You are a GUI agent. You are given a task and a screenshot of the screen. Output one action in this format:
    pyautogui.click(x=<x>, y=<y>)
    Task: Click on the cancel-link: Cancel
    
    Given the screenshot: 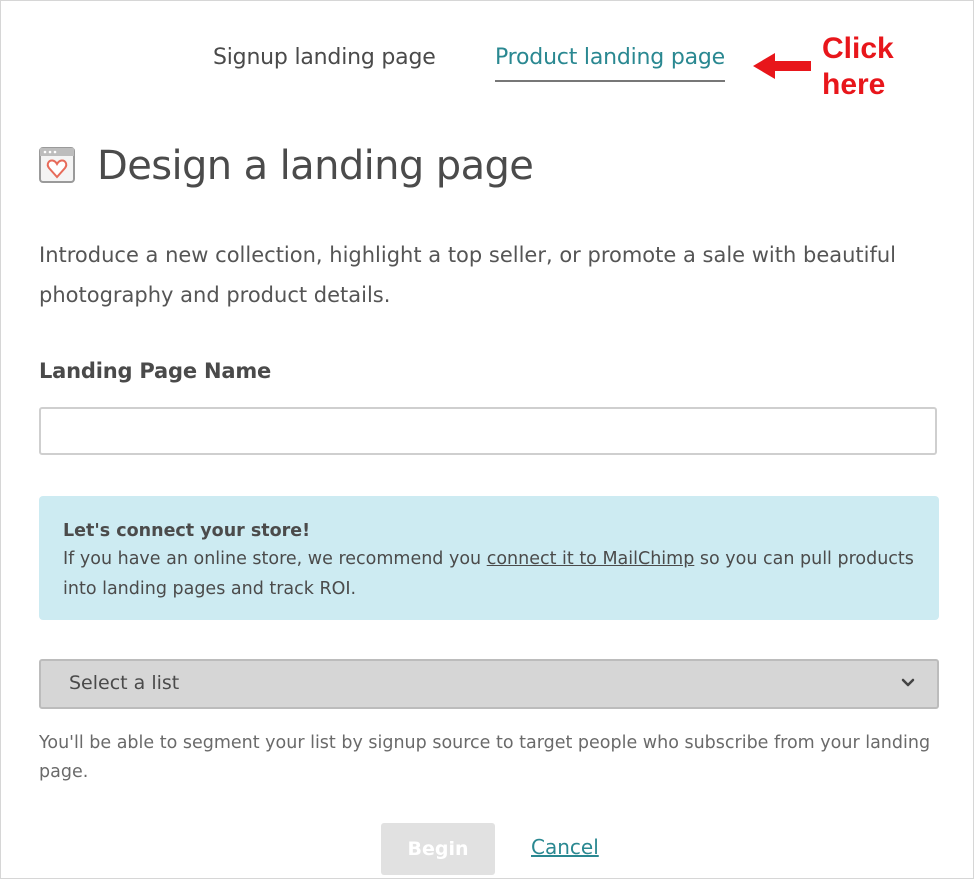 What is the action you would take?
    pyautogui.click(x=565, y=847)
    